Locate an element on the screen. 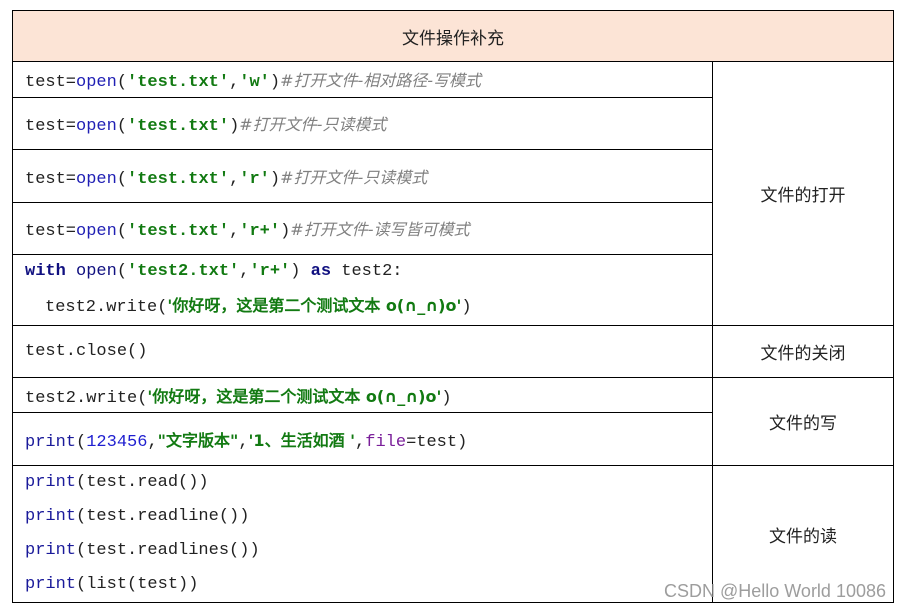  code-token: 'r' is located at coordinates (254, 179).